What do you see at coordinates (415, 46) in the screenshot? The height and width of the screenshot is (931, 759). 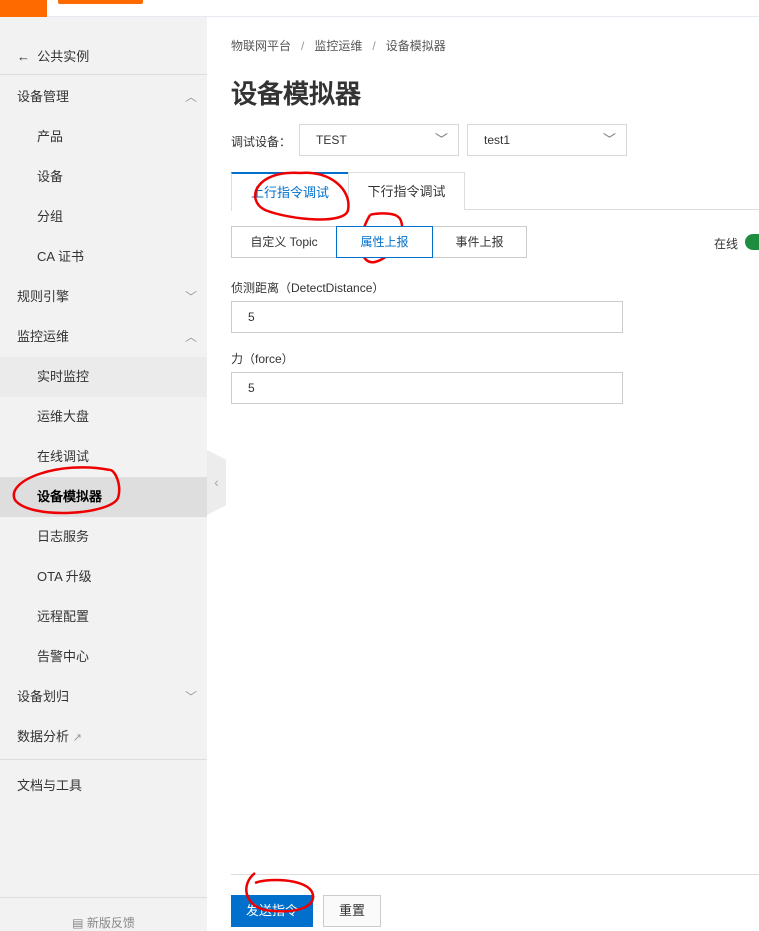 I see `breadcrumb-item: 设备模拟器` at bounding box center [415, 46].